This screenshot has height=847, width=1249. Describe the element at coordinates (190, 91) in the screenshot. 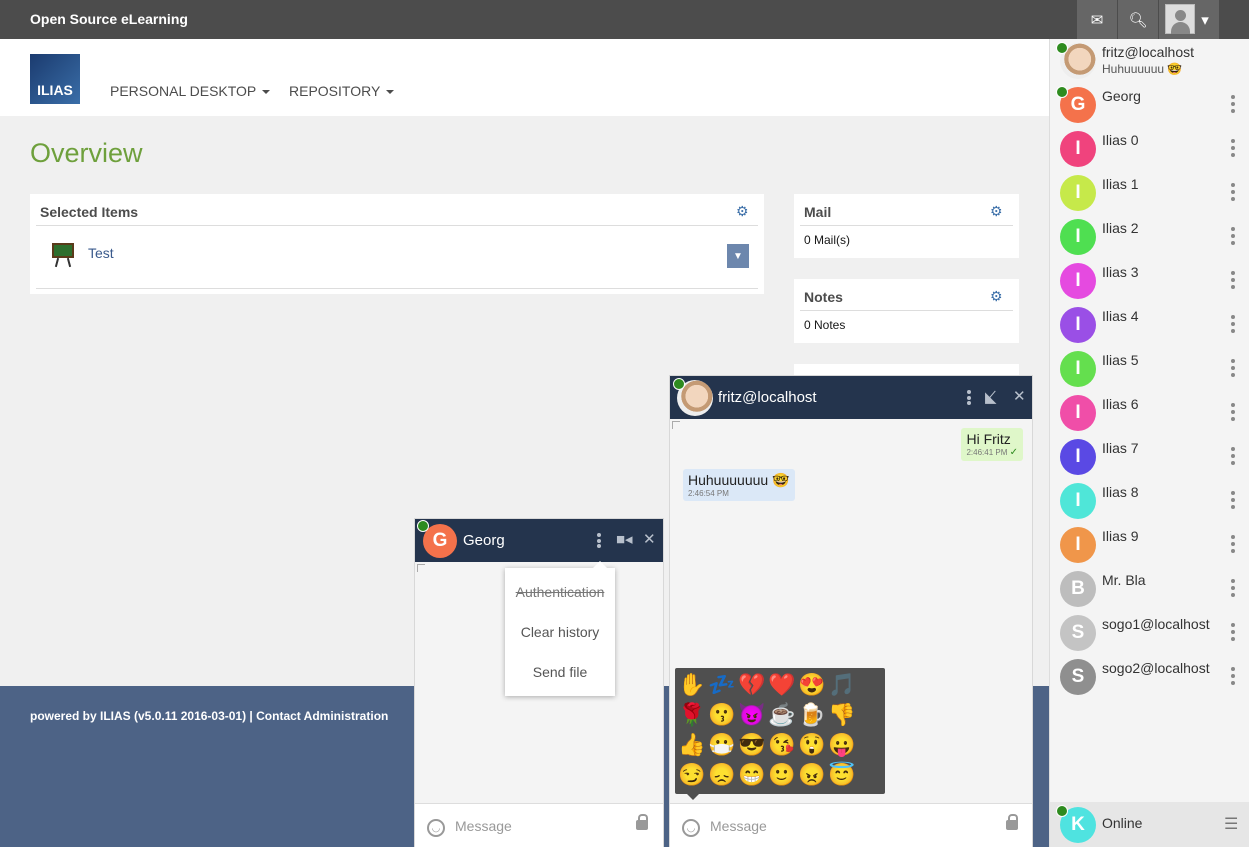

I see `nav-personal-desktop: PERSONAL DESKTOP` at that location.